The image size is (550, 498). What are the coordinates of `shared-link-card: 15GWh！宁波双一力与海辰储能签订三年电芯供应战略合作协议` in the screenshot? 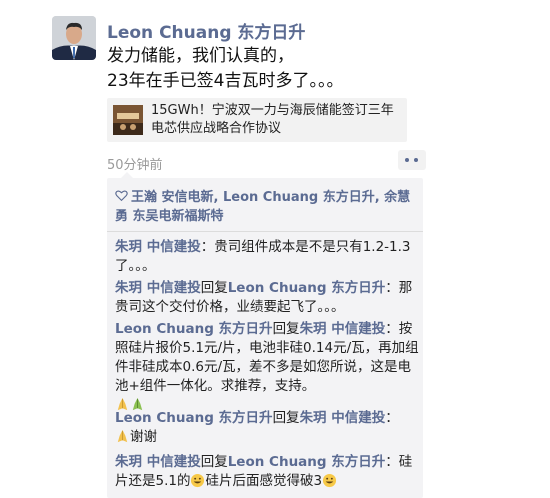 It's located at (257, 120).